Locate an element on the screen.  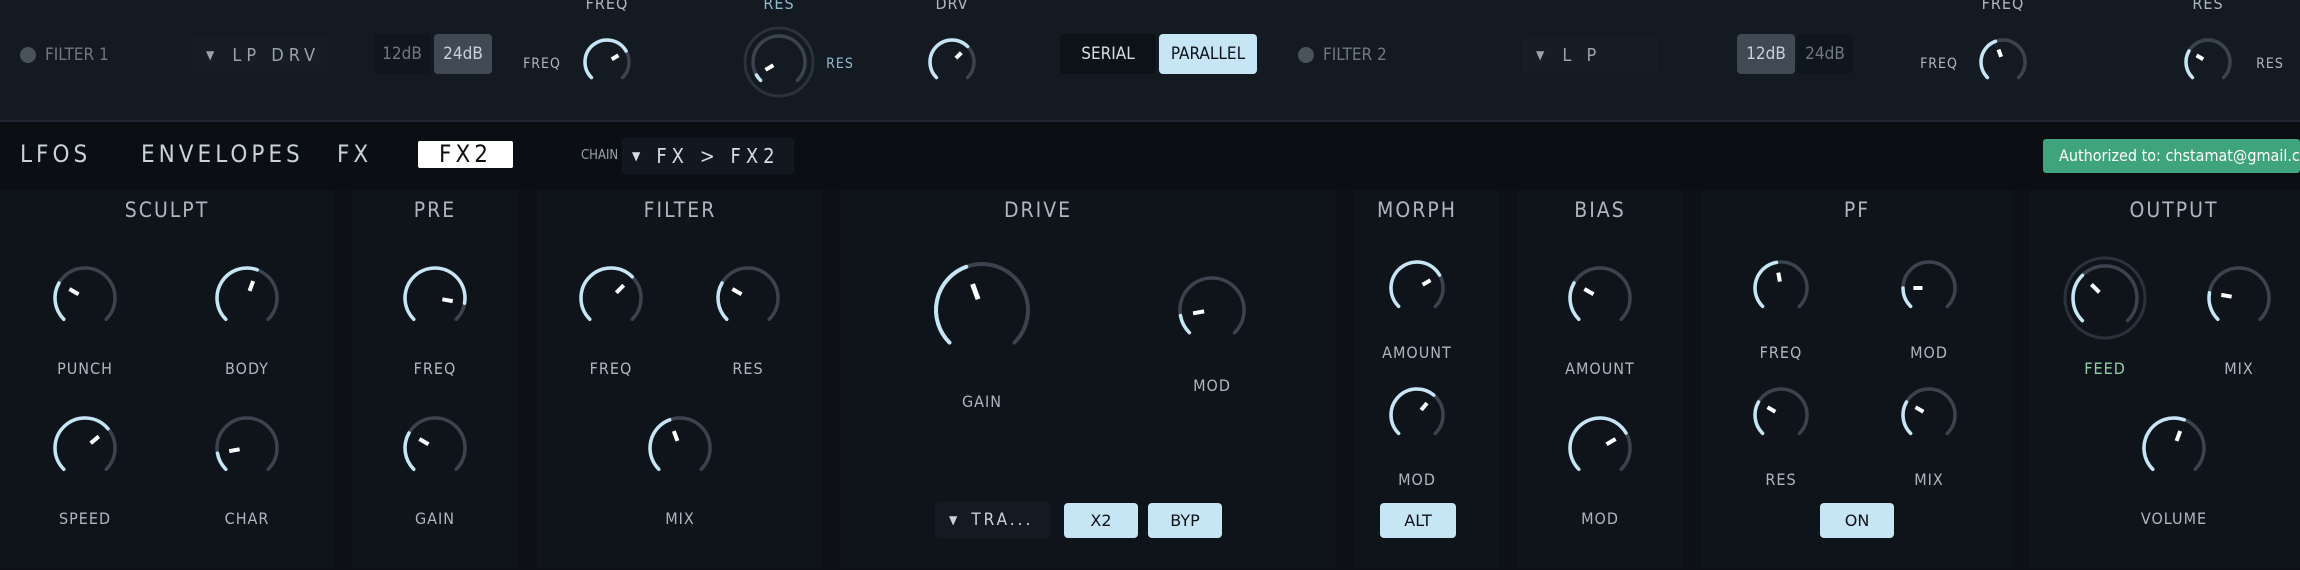
filter2-slope-12db: 12dB is located at coordinates (1766, 54).